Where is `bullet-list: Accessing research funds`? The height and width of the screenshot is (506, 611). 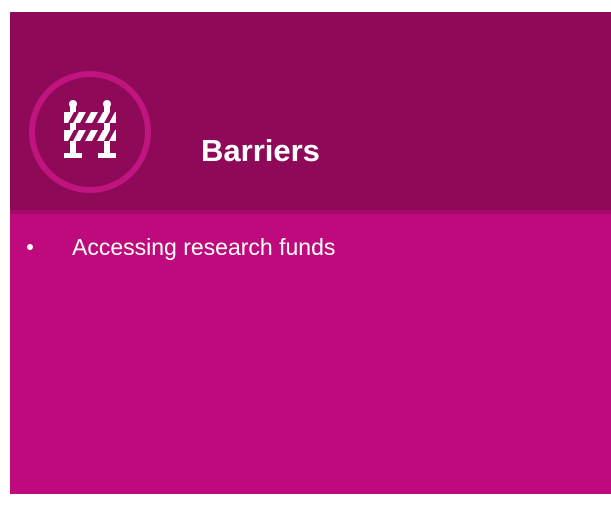 bullet-list: Accessing research funds is located at coordinates (310, 249).